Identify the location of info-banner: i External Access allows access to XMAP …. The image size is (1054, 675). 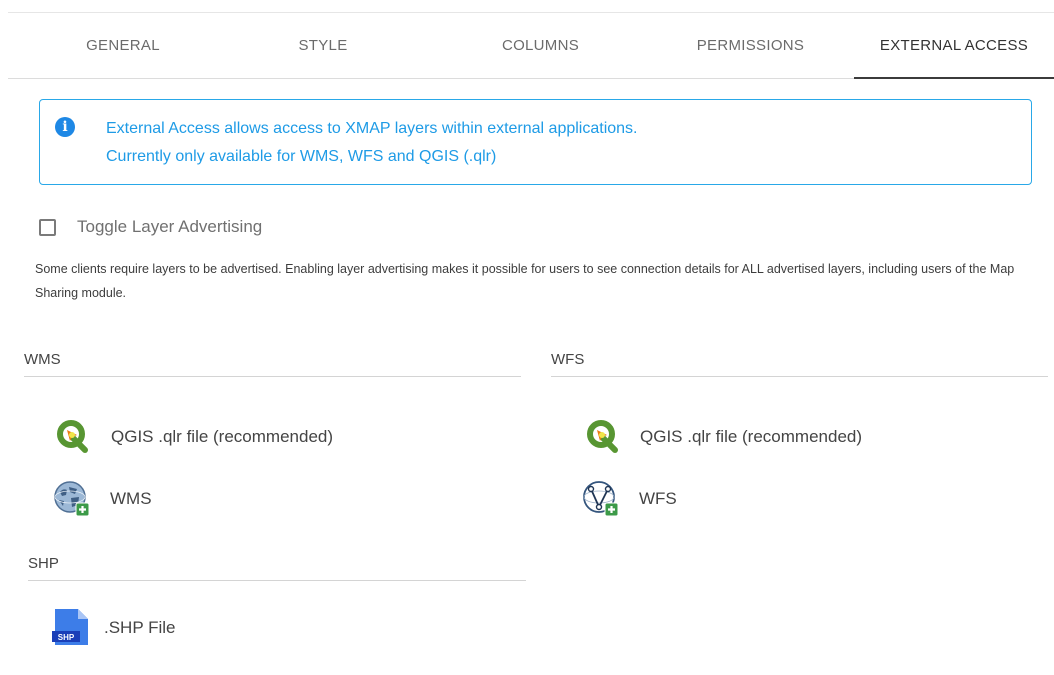
(535, 142).